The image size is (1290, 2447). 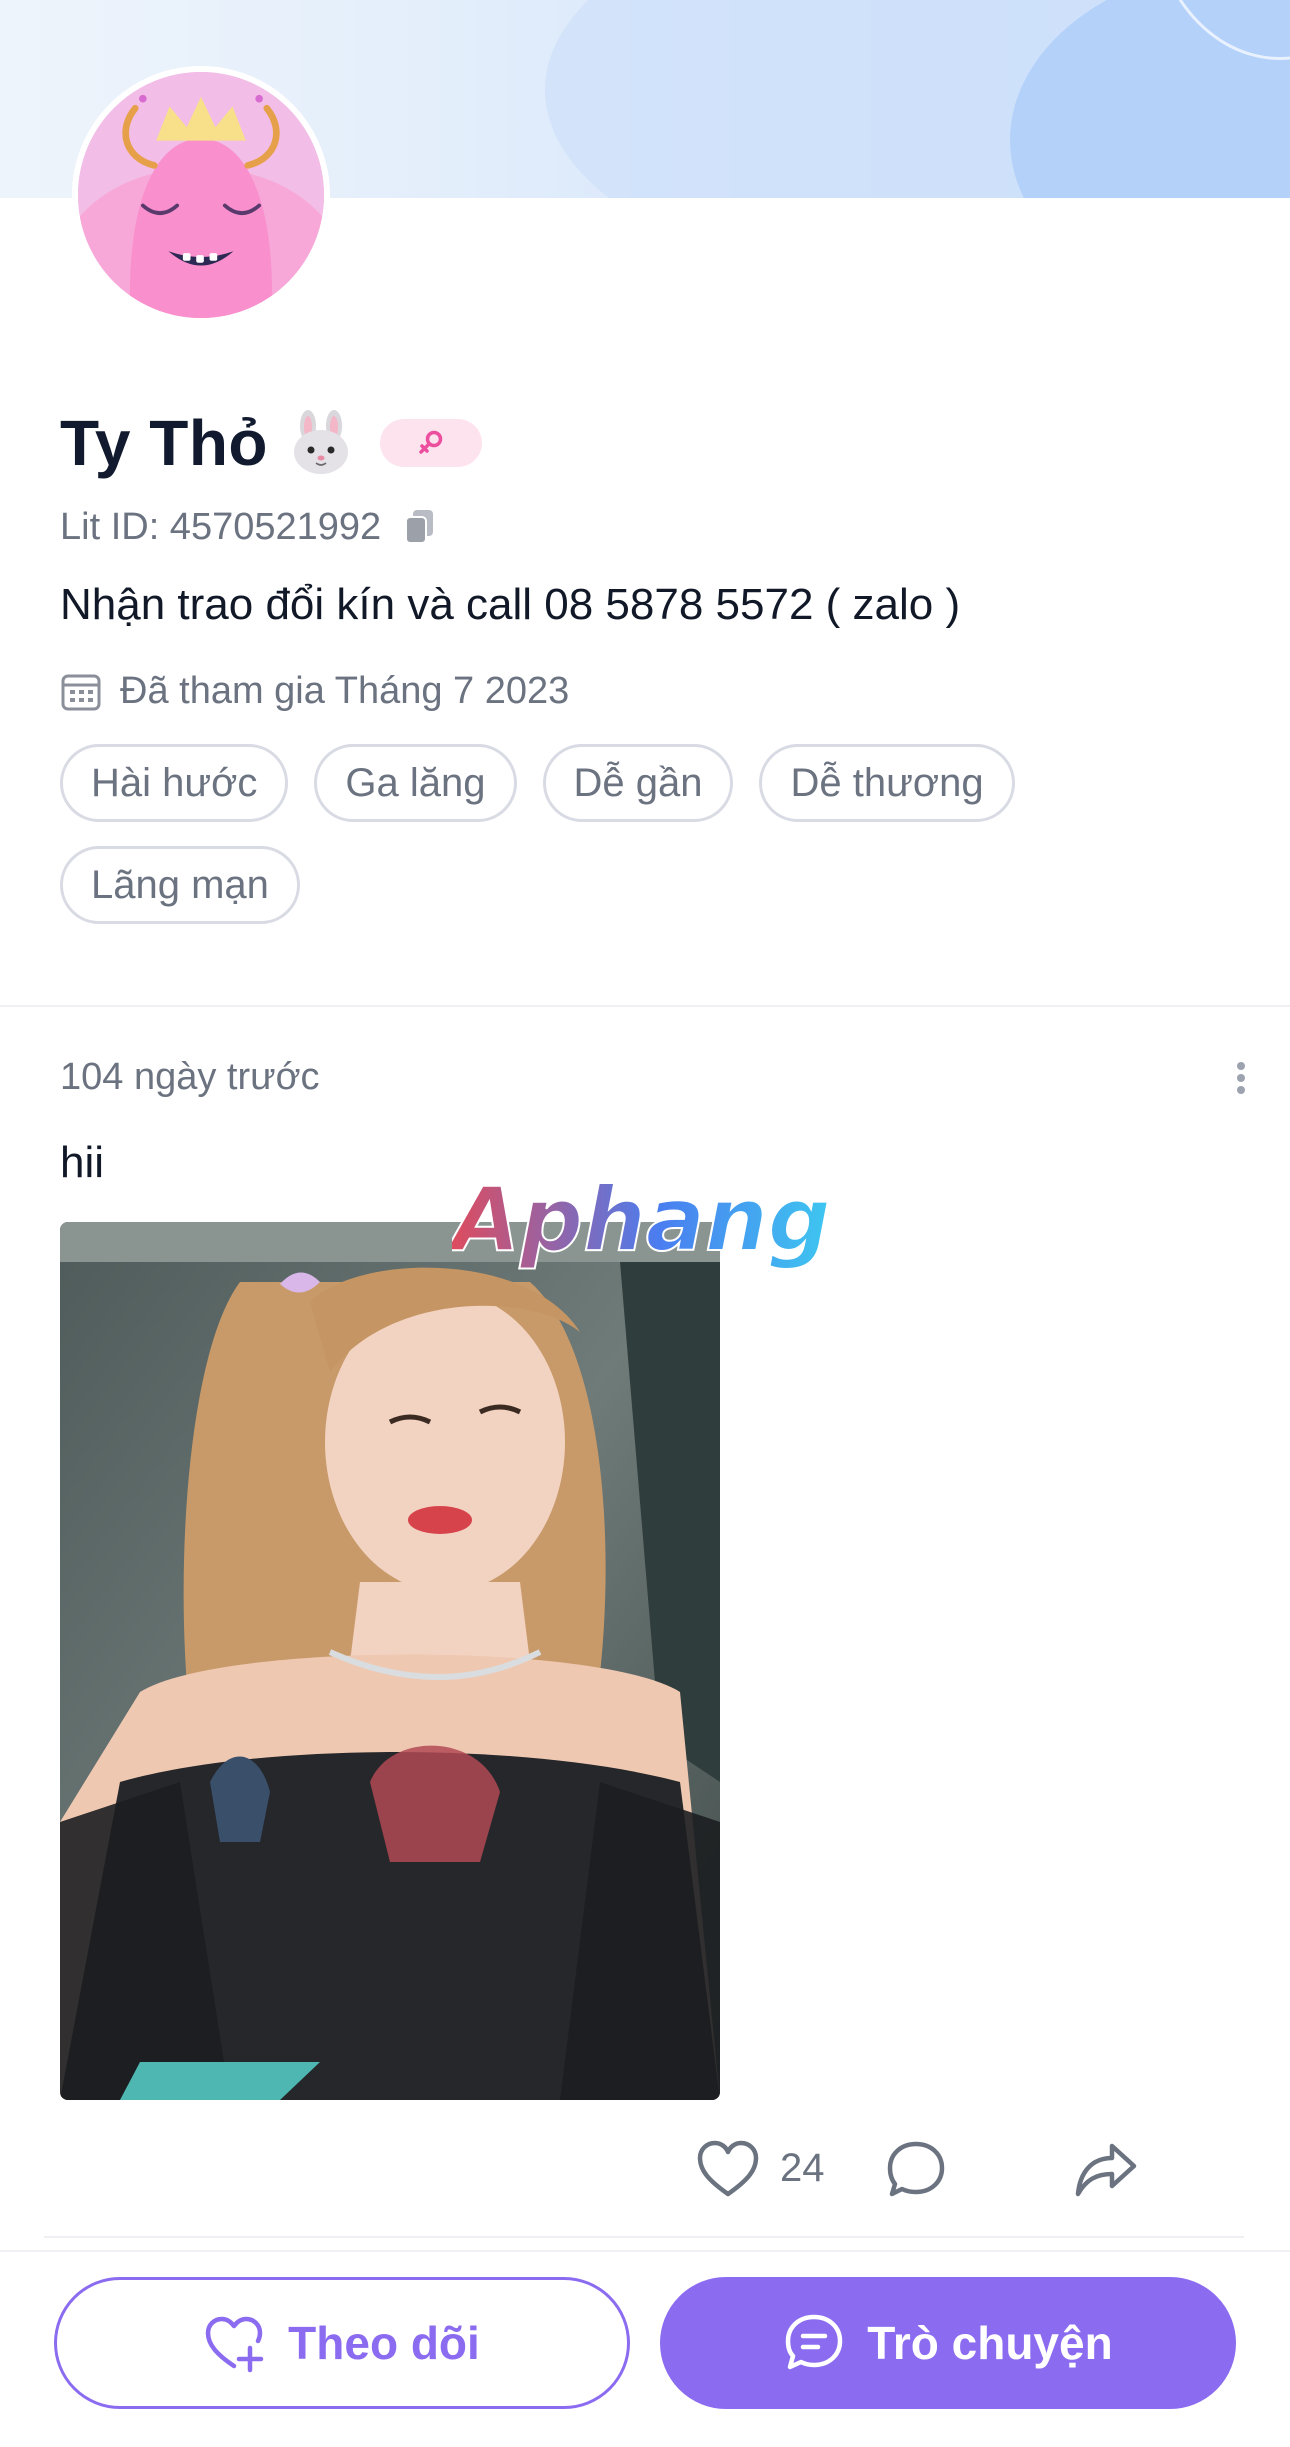 I want to click on lit-id-row: Lit ID: 4570521992, so click(x=248, y=527).